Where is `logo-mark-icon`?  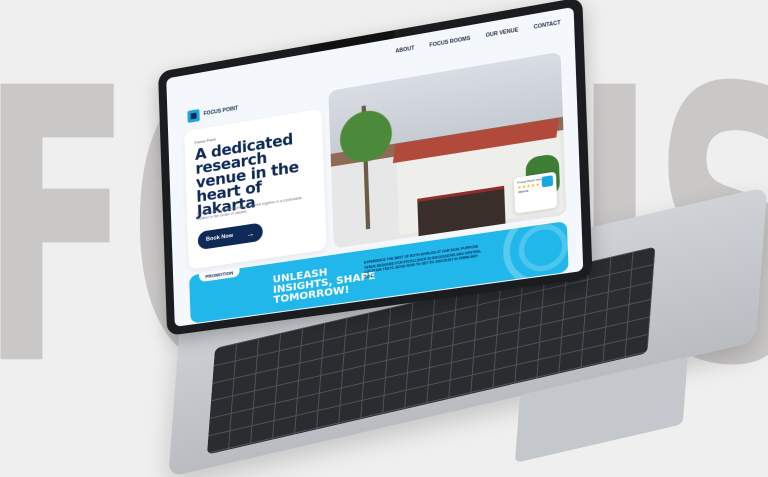
logo-mark-icon is located at coordinates (193, 116).